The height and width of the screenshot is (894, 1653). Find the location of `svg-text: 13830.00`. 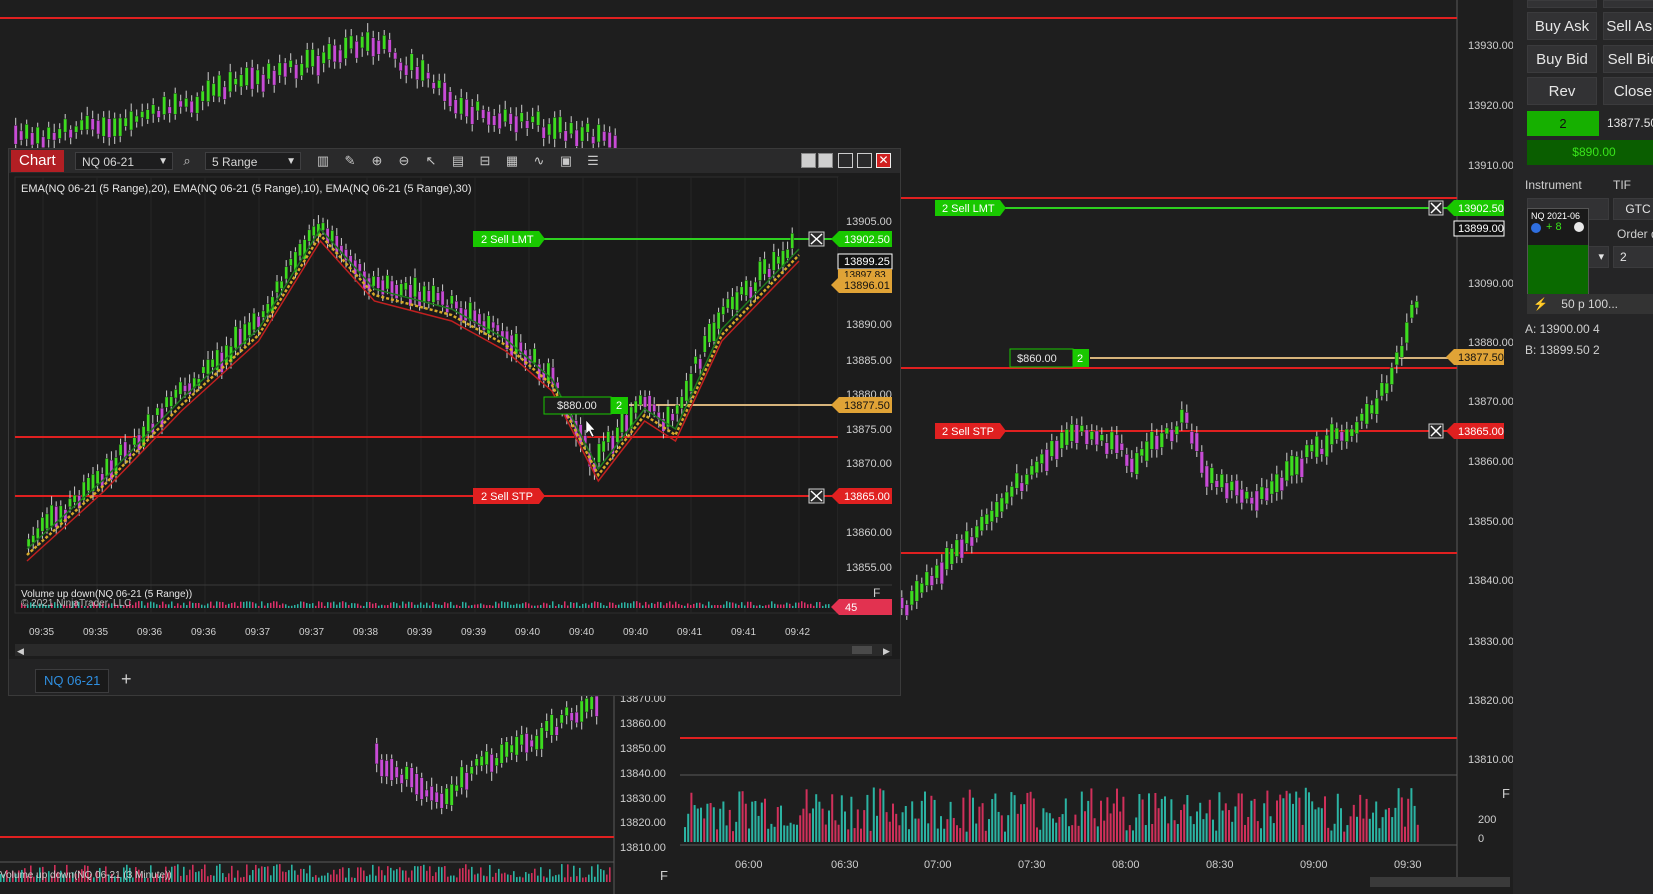

svg-text: 13830.00 is located at coordinates (643, 799).